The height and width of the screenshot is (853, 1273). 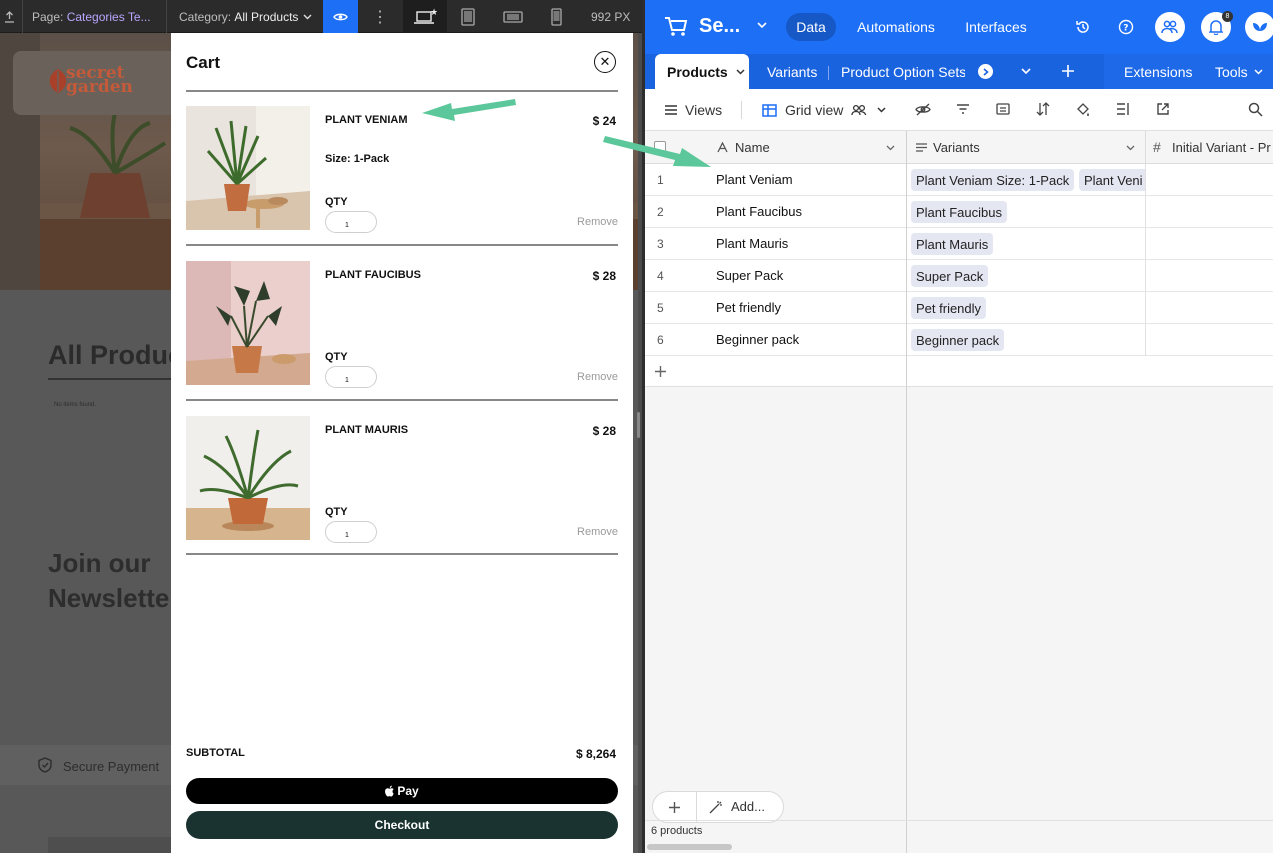 I want to click on variant-chip: Beginner pack, so click(x=958, y=340).